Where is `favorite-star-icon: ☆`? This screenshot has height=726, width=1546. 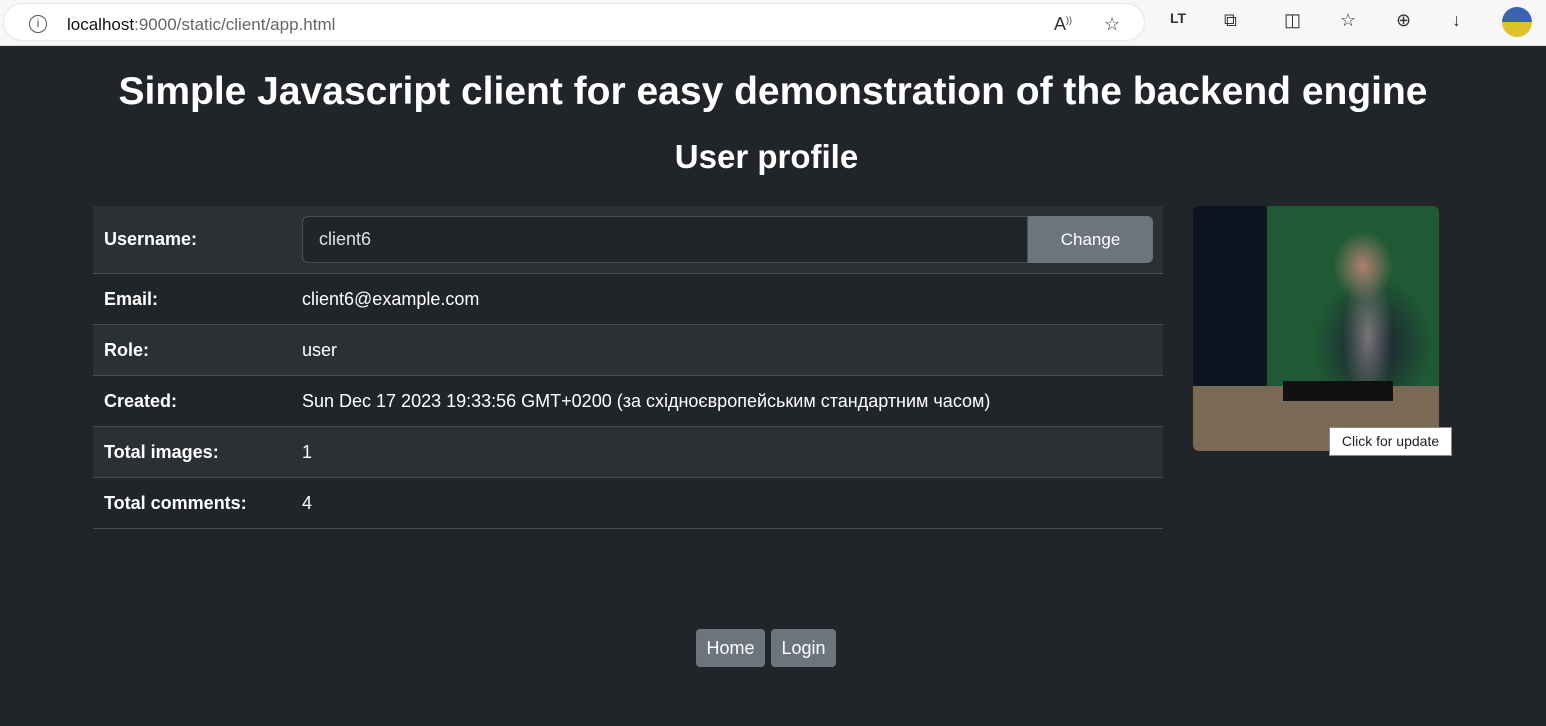
favorite-star-icon: ☆ is located at coordinates (1112, 24).